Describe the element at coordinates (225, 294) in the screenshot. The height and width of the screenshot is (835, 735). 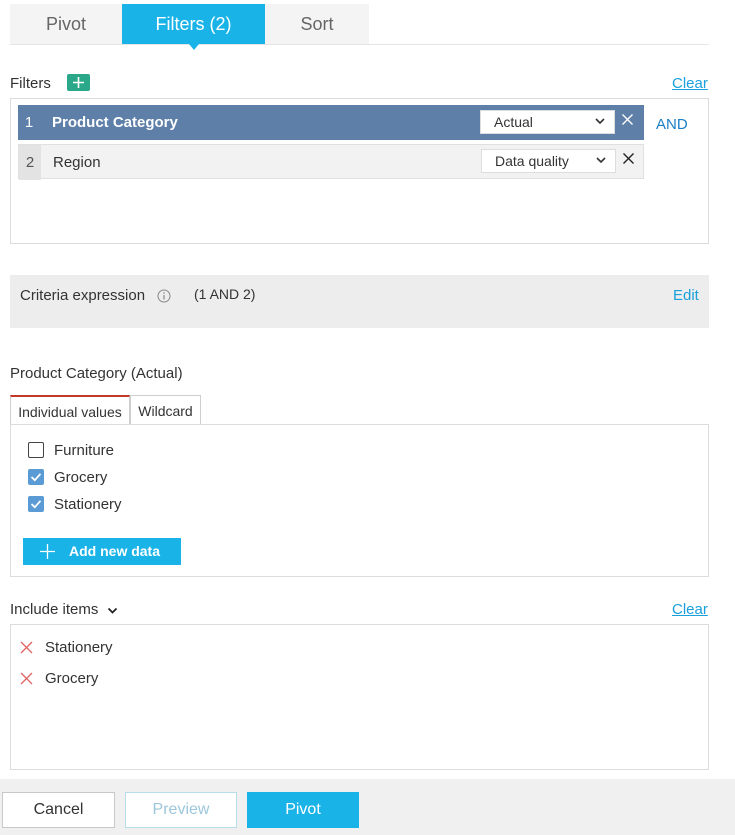
I see `criteria-expression-value: (1 AND 2)` at that location.